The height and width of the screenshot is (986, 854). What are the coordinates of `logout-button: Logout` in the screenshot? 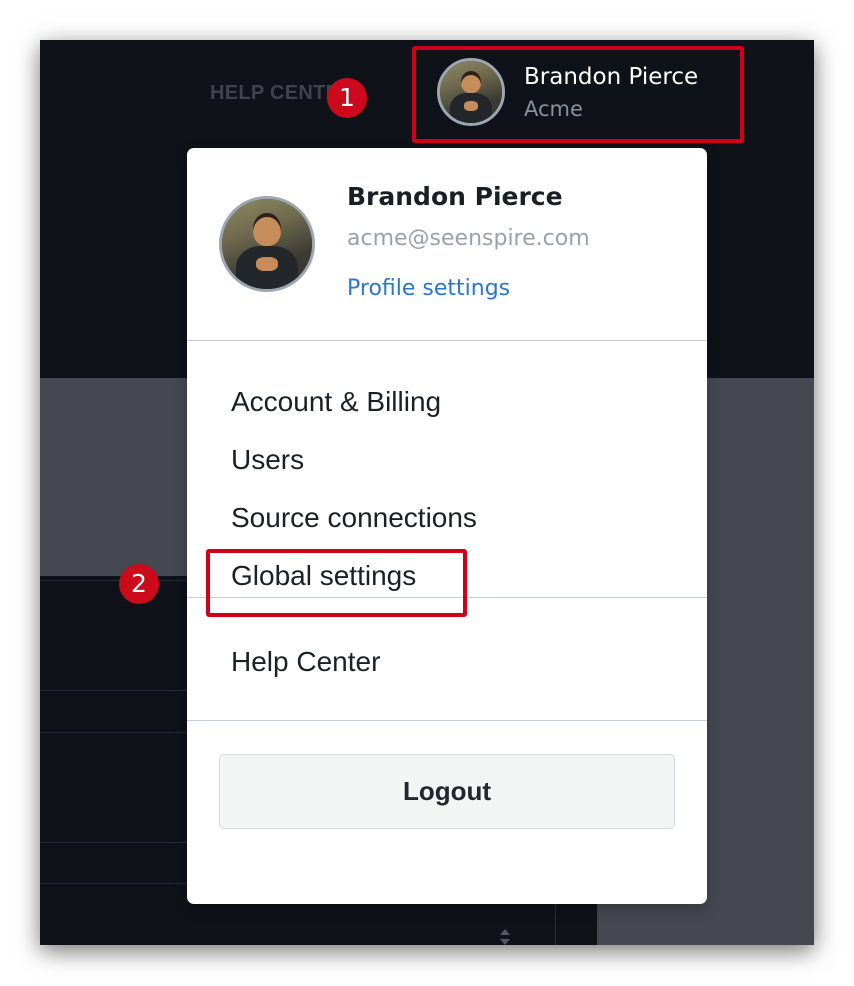 It's located at (447, 791).